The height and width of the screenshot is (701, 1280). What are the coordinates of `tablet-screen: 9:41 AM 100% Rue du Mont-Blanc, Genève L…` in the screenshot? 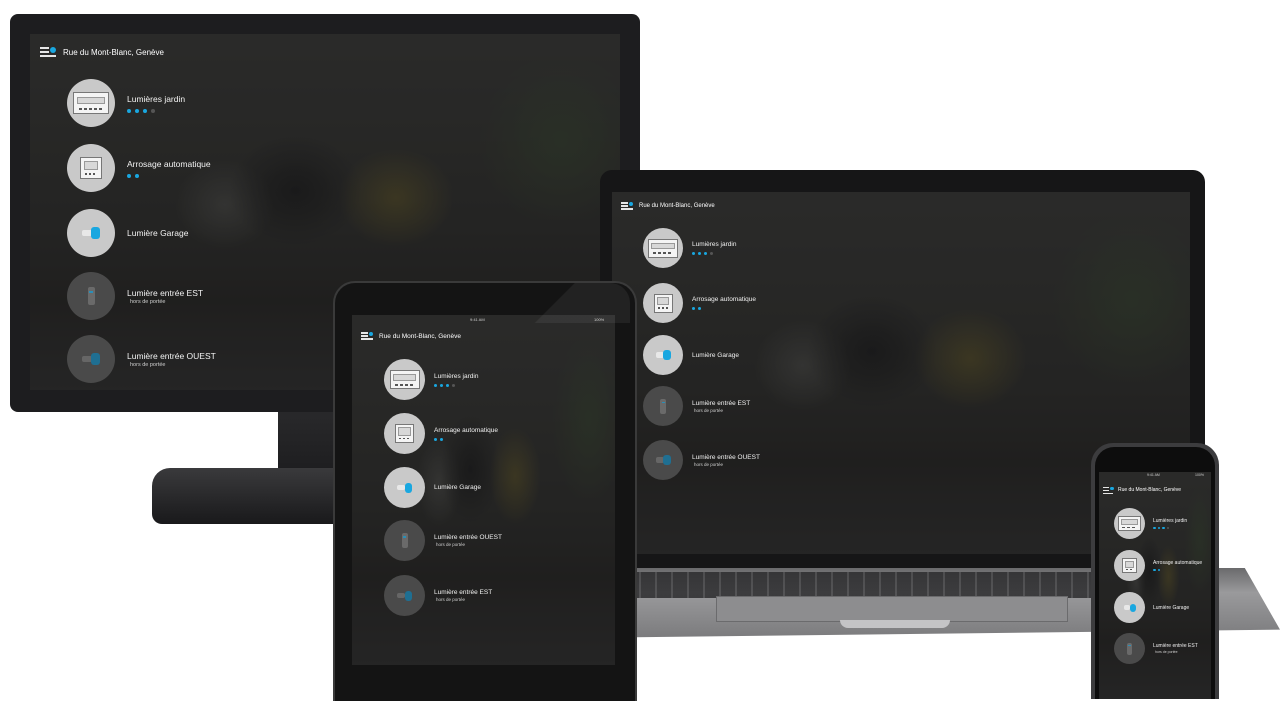 It's located at (483, 490).